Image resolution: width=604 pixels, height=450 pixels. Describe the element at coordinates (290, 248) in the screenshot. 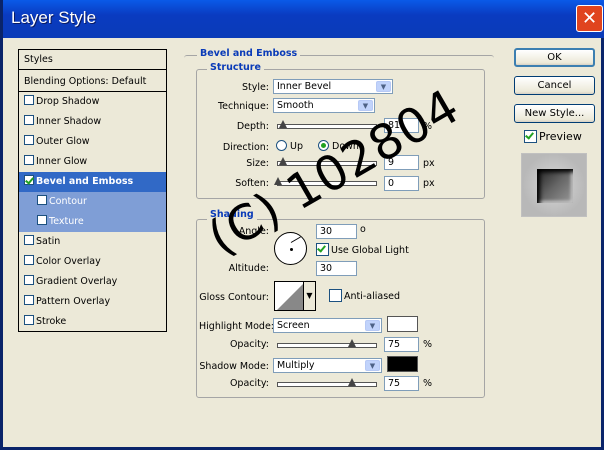

I see `angle-dial` at that location.